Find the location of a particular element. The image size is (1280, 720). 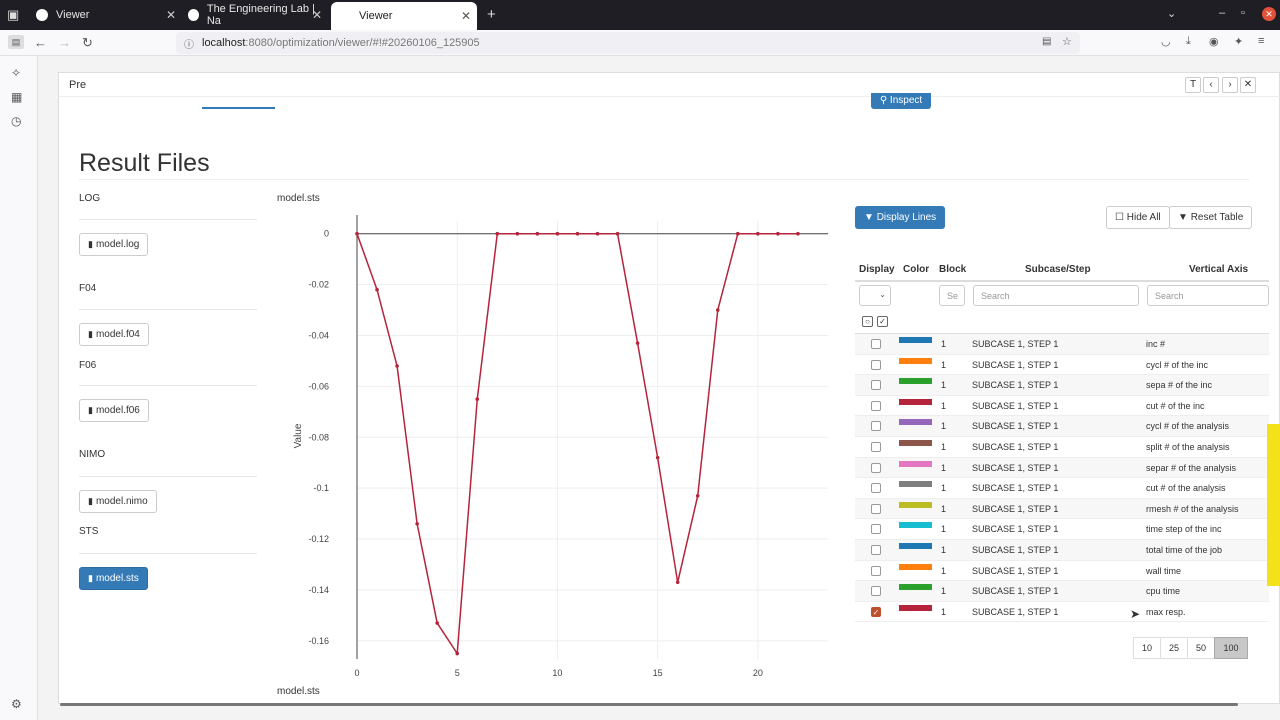

display-lines-button: ▼ Display Lines is located at coordinates (900, 217).